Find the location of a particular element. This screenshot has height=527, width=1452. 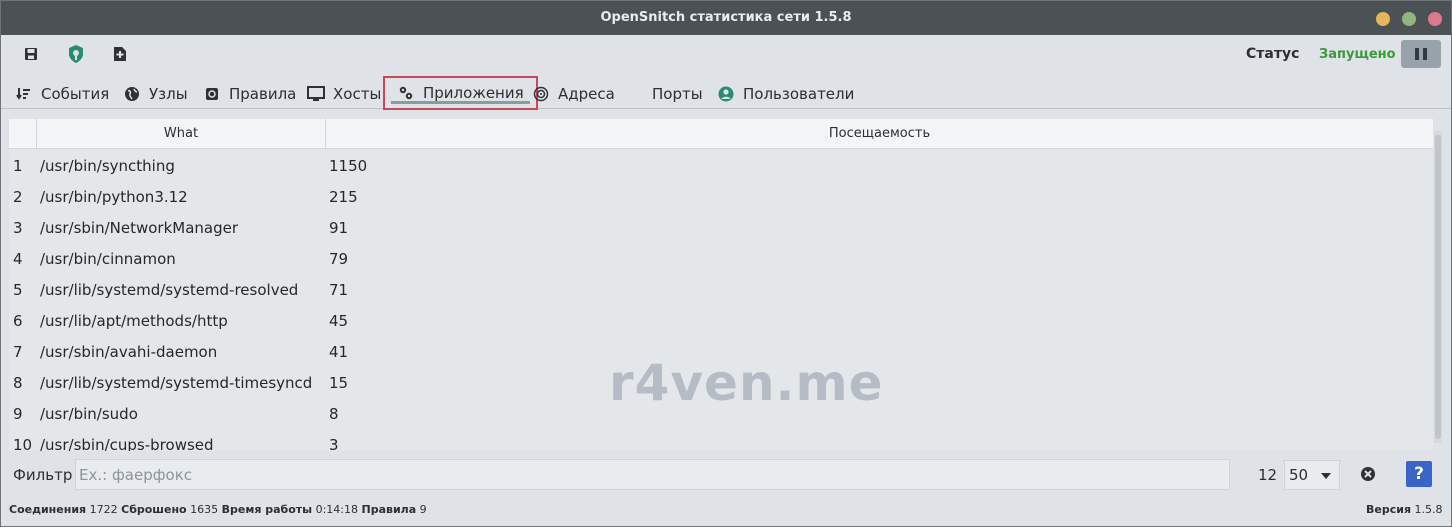

table-header: What Посещаемость is located at coordinates (721, 134).